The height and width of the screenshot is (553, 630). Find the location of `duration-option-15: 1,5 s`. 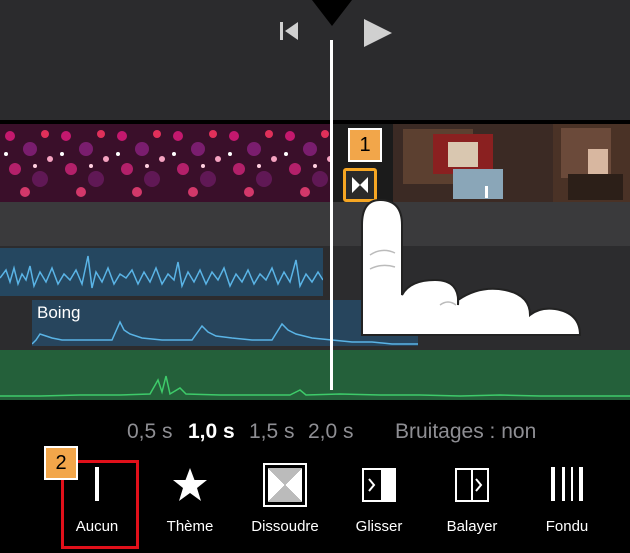

duration-option-15: 1,5 s is located at coordinates (272, 432).